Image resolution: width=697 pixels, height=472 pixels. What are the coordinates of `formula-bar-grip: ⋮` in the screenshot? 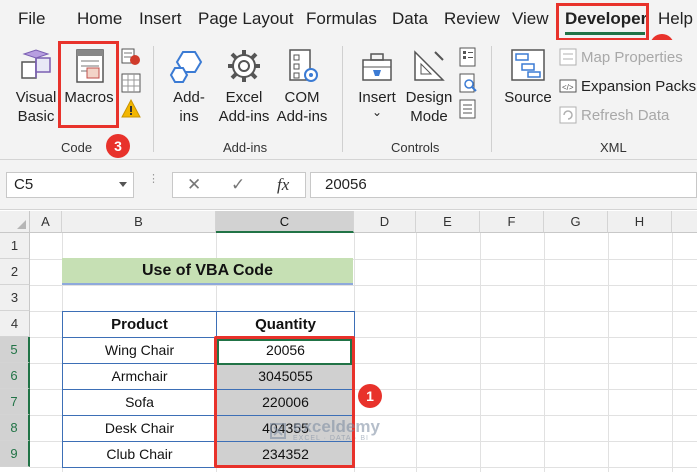 It's located at (153, 183).